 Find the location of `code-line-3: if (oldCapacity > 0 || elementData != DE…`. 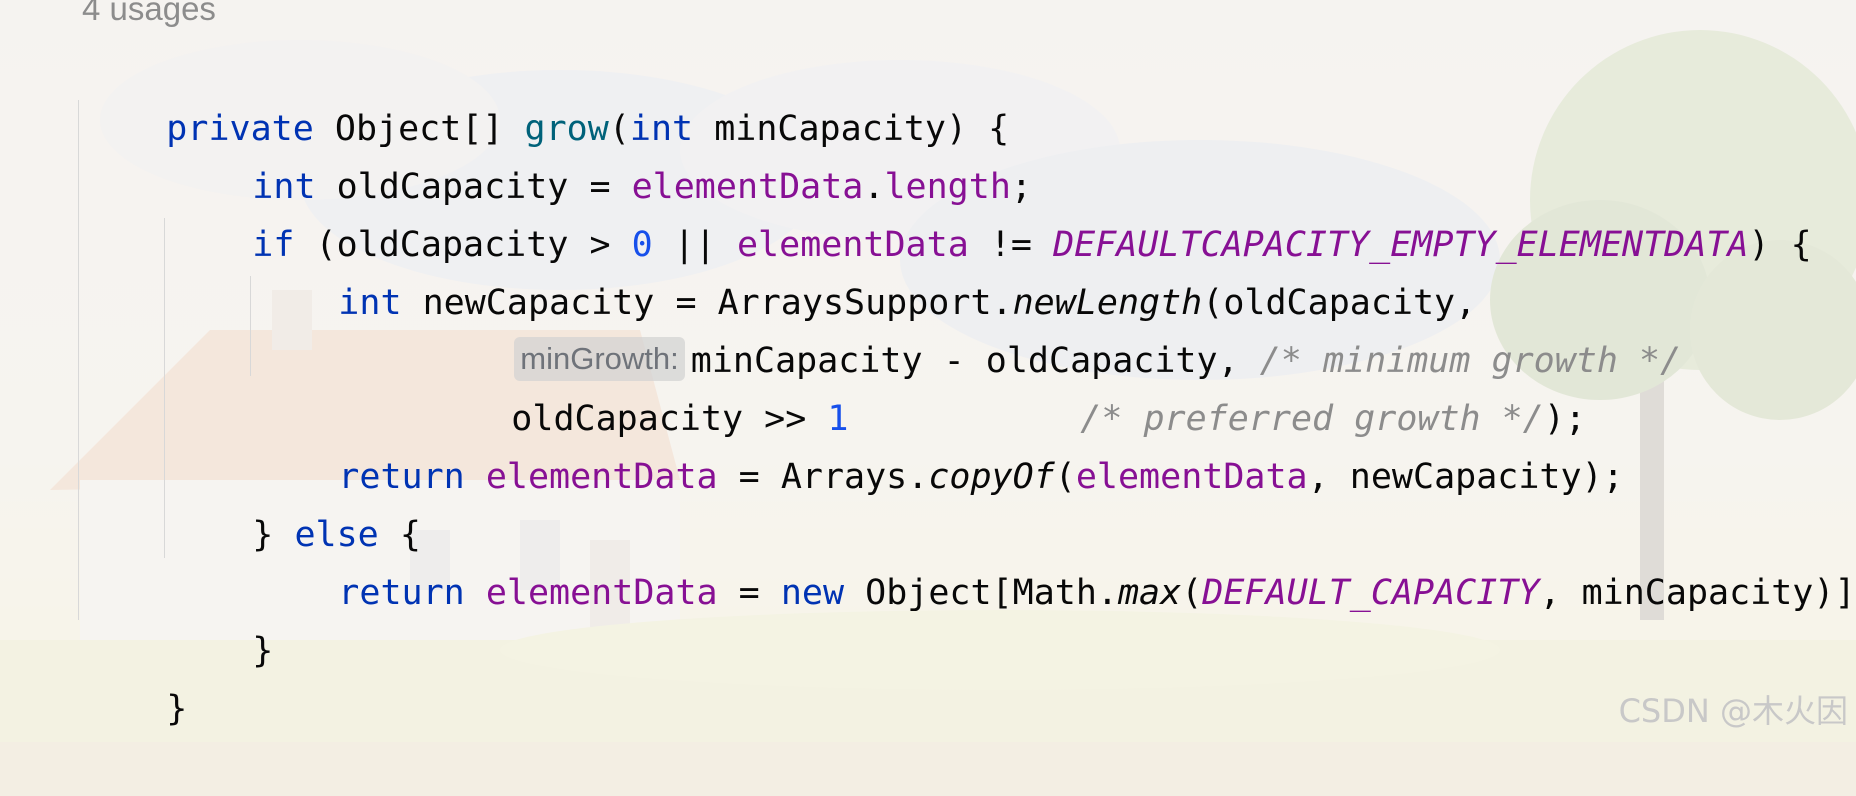

code-line-3: if (oldCapacity > 0 || elementData != DE… is located at coordinates (989, 211).